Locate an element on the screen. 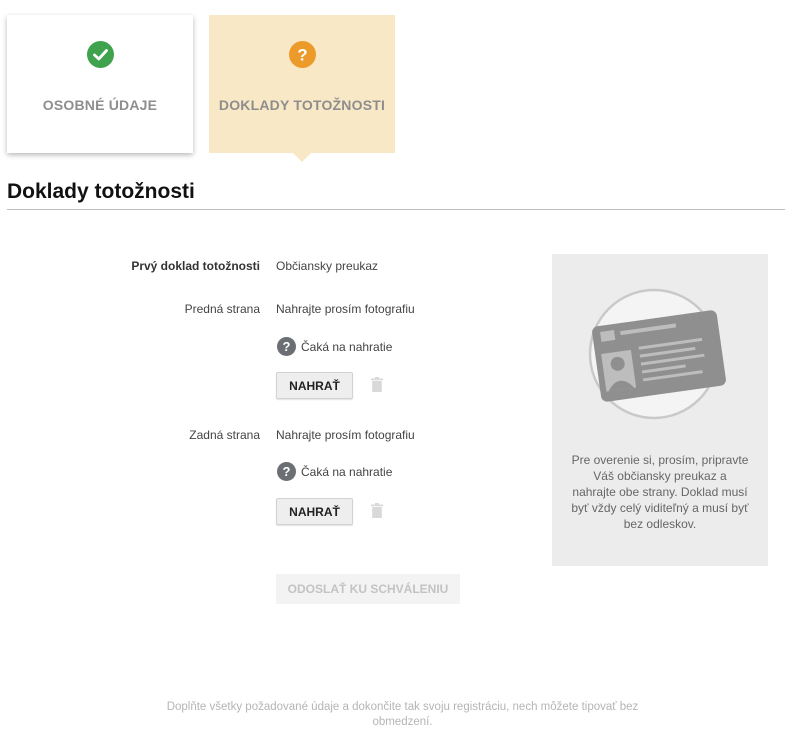 Image resolution: width=785 pixels, height=752 pixels. submit-for-approval-button: ODOSLAŤ KU SCHVÁLENIU is located at coordinates (368, 589).